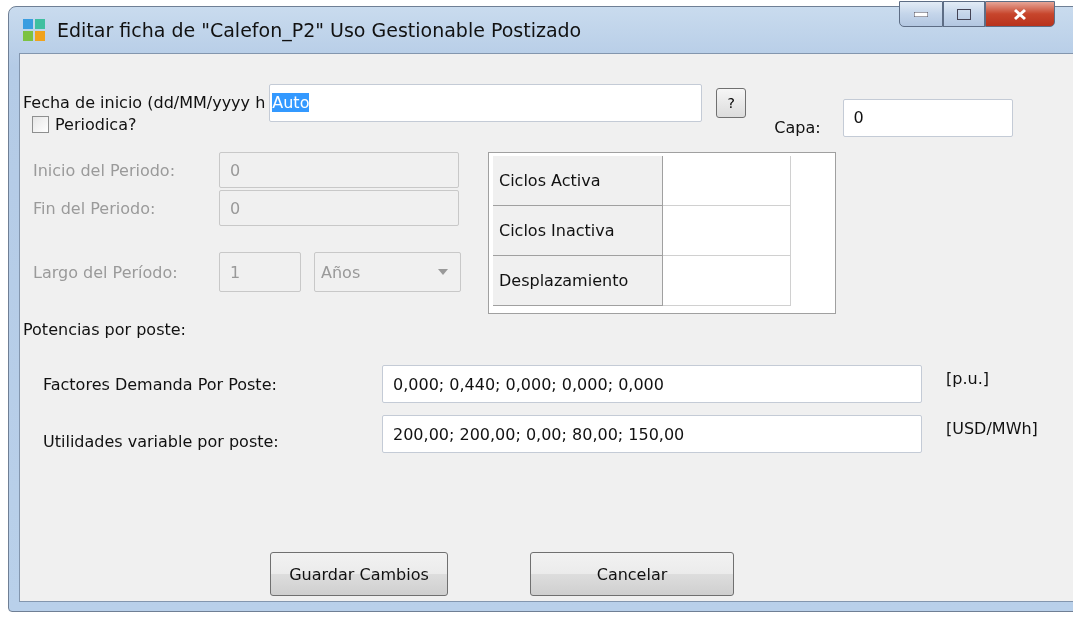 The image size is (1073, 621). I want to click on field-label: Fin del Periodo:, so click(95, 208).